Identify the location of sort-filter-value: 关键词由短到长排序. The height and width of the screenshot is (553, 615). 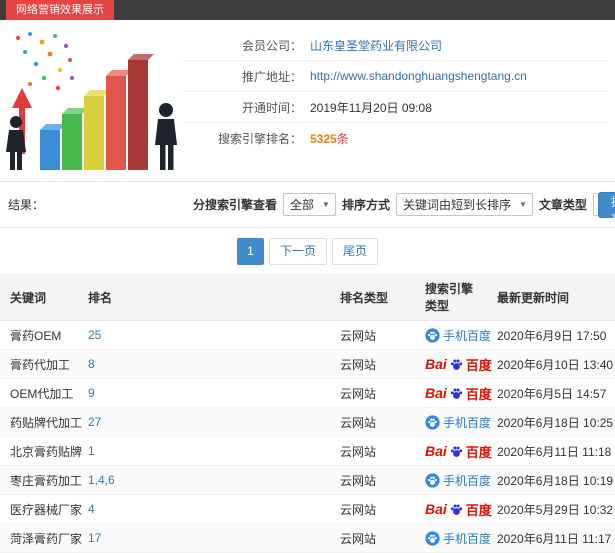
(456, 205).